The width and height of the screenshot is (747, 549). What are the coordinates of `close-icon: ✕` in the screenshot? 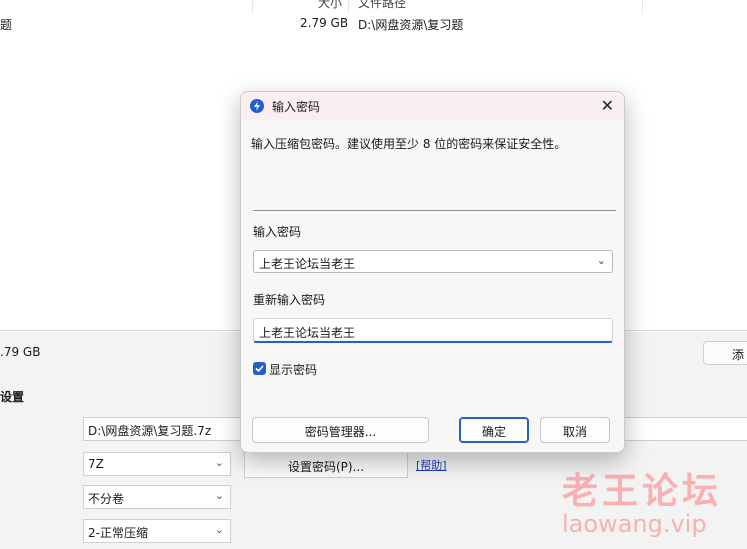 It's located at (607, 105).